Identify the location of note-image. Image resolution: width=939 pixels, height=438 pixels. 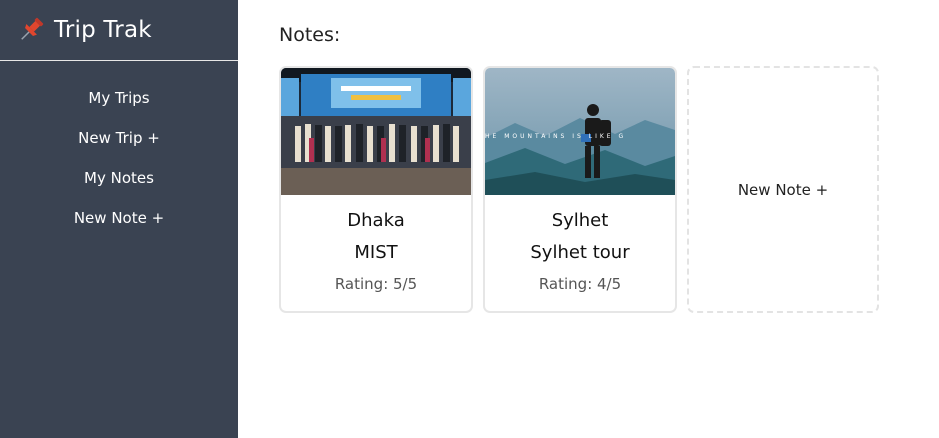
(376, 131).